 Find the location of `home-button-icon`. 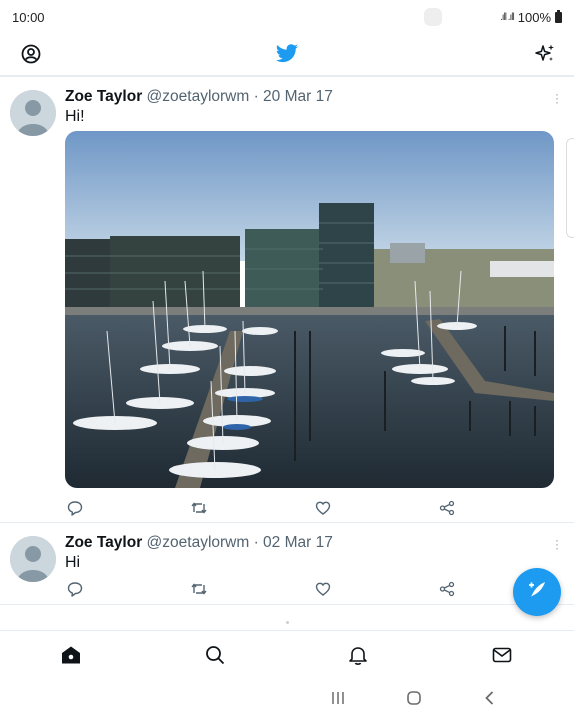

home-button-icon is located at coordinates (414, 698).